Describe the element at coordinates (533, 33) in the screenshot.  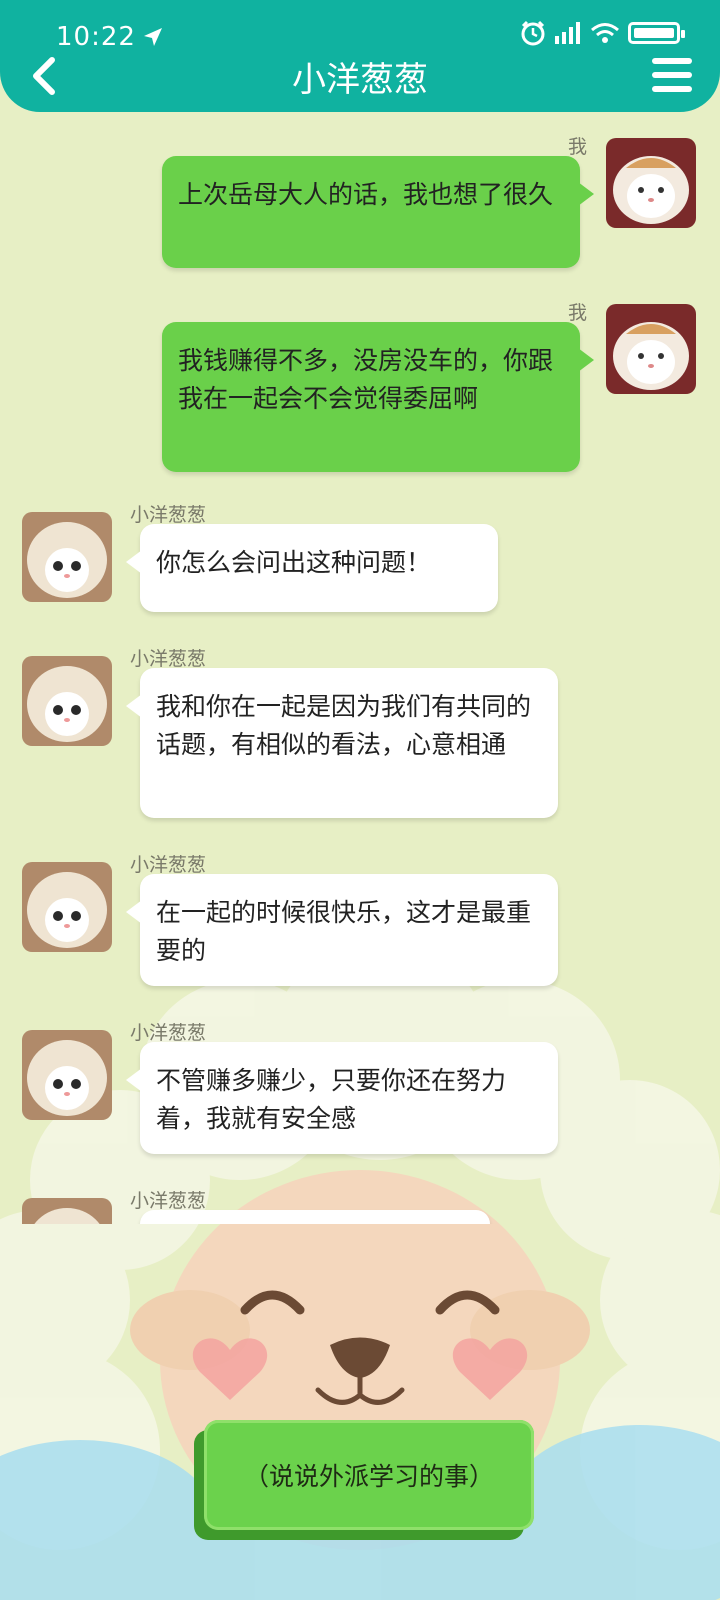
I see `alarm-icon` at that location.